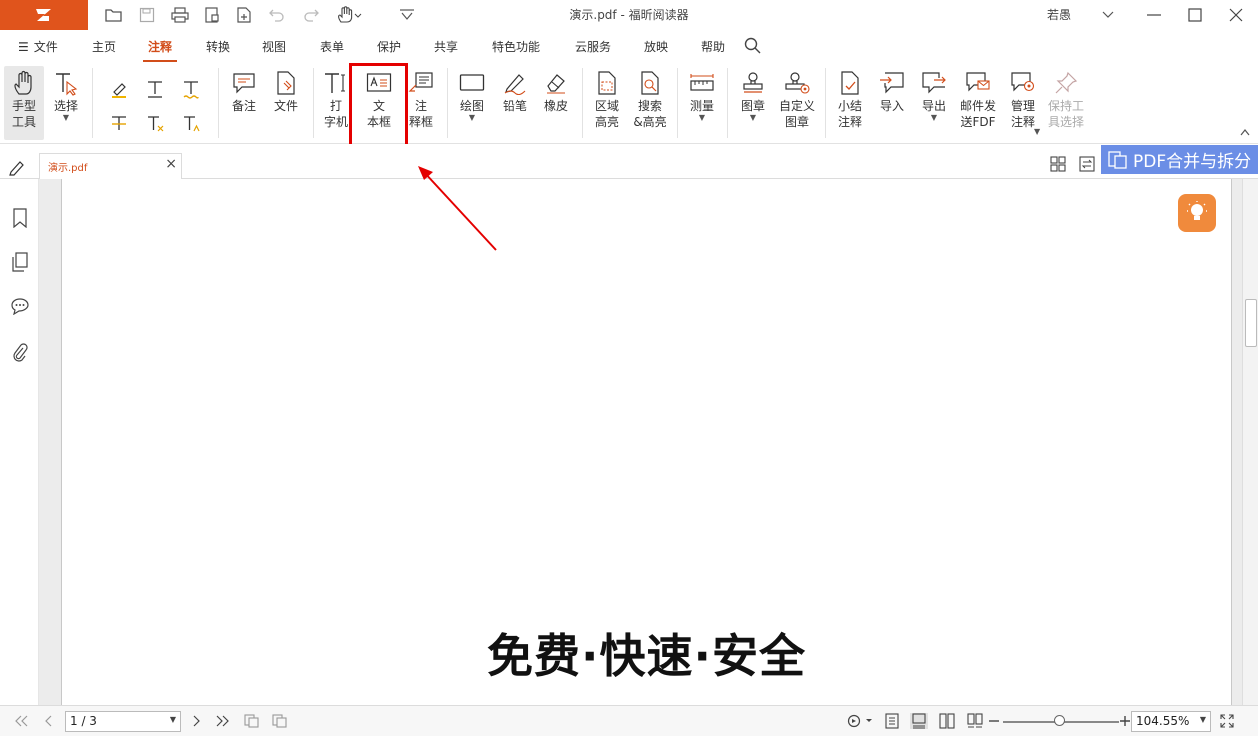 The width and height of the screenshot is (1258, 736). I want to click on menu-tab-home: 主页, so click(104, 46).